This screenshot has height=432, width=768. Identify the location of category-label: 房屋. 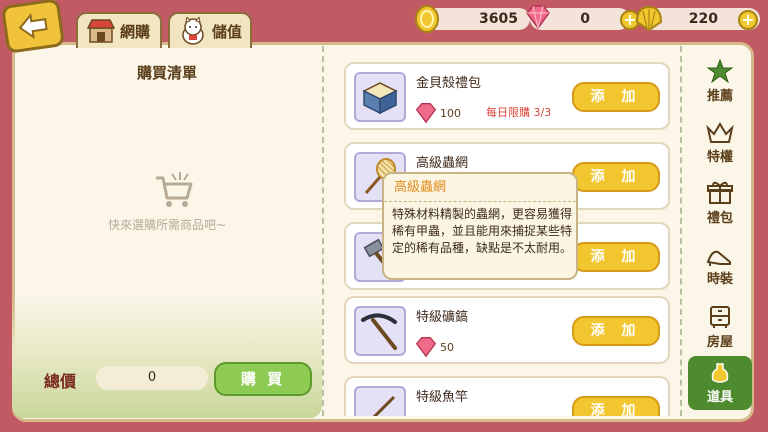
(719, 342).